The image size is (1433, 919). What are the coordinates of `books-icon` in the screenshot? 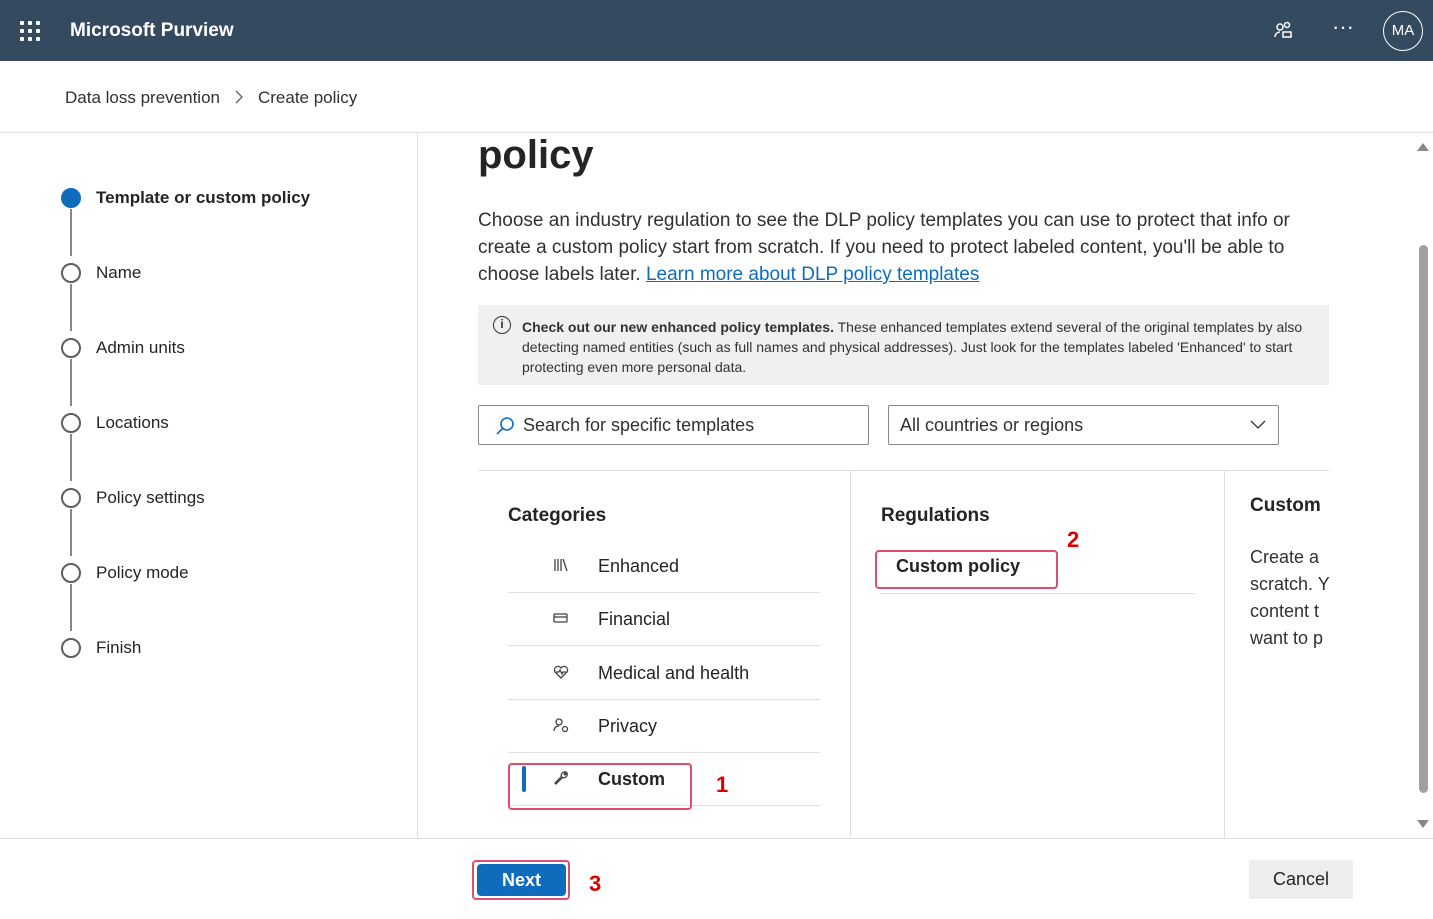 It's located at (553, 566).